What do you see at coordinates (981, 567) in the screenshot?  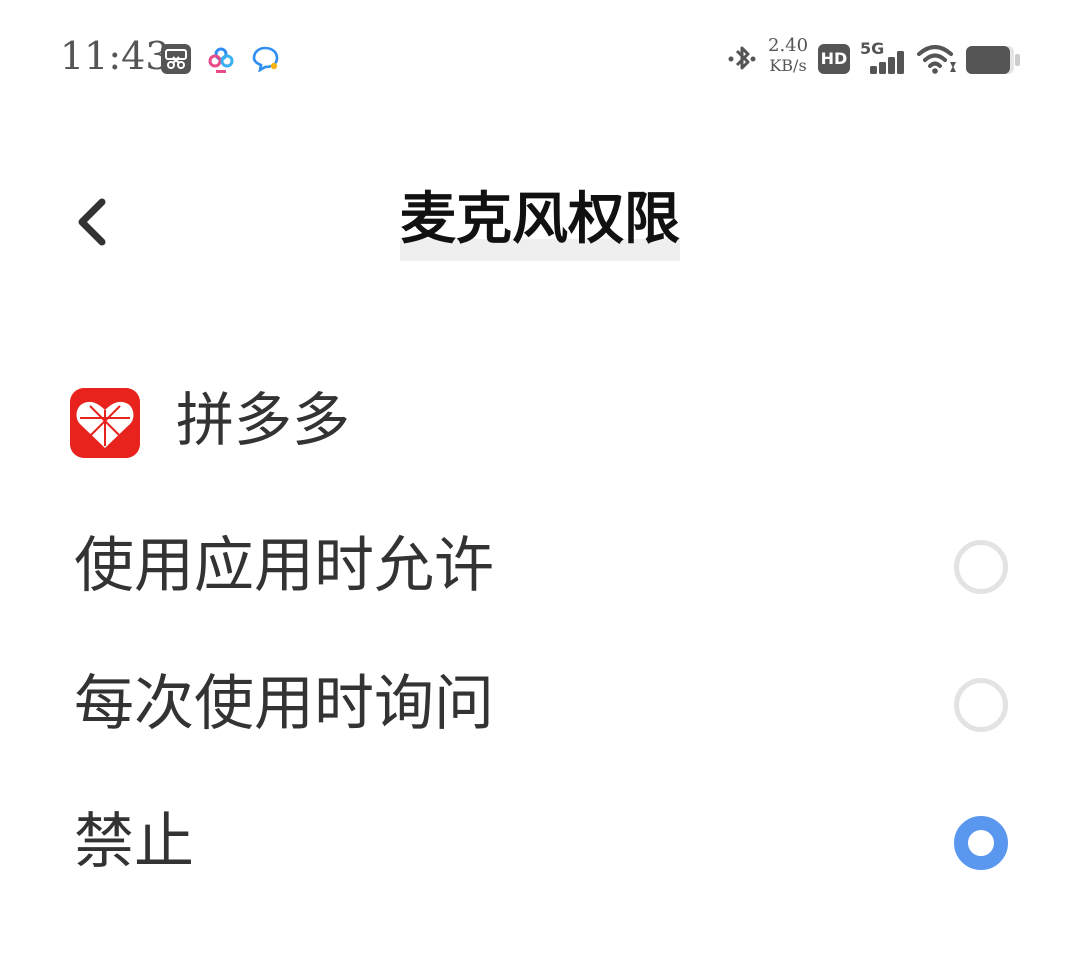 I see `radio-allow-while-using` at bounding box center [981, 567].